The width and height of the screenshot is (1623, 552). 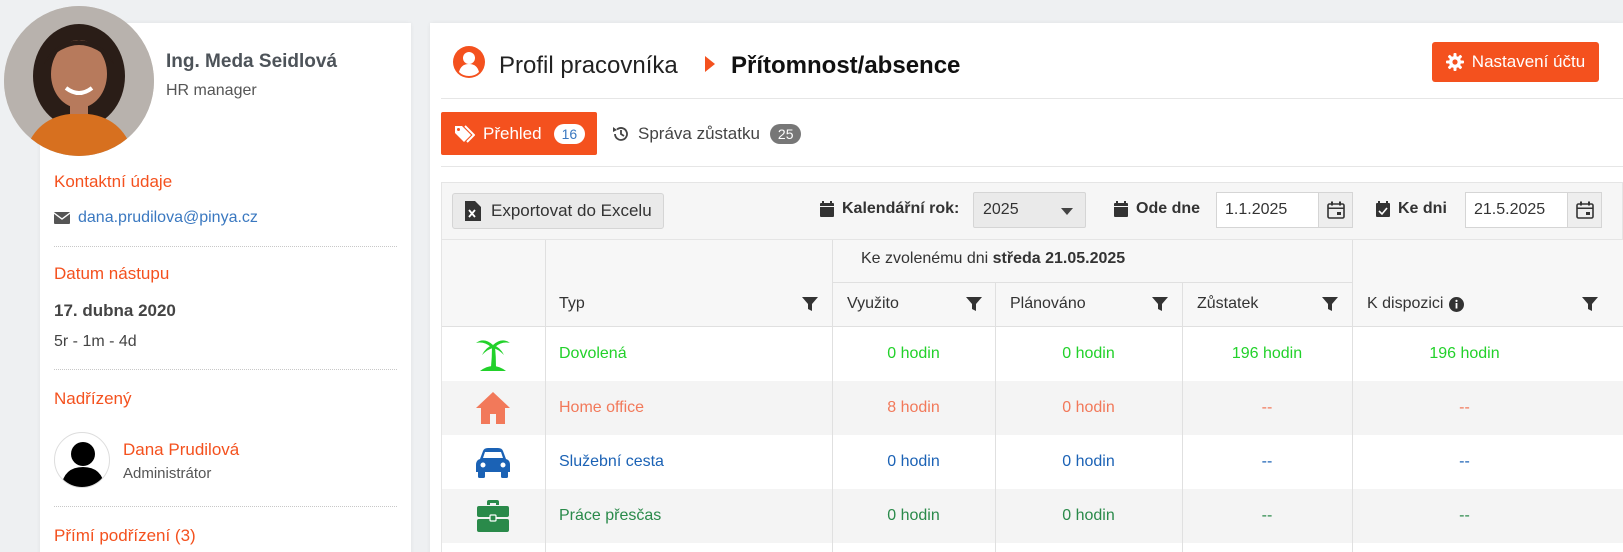 I want to click on file-excel-icon, so click(x=473, y=211).